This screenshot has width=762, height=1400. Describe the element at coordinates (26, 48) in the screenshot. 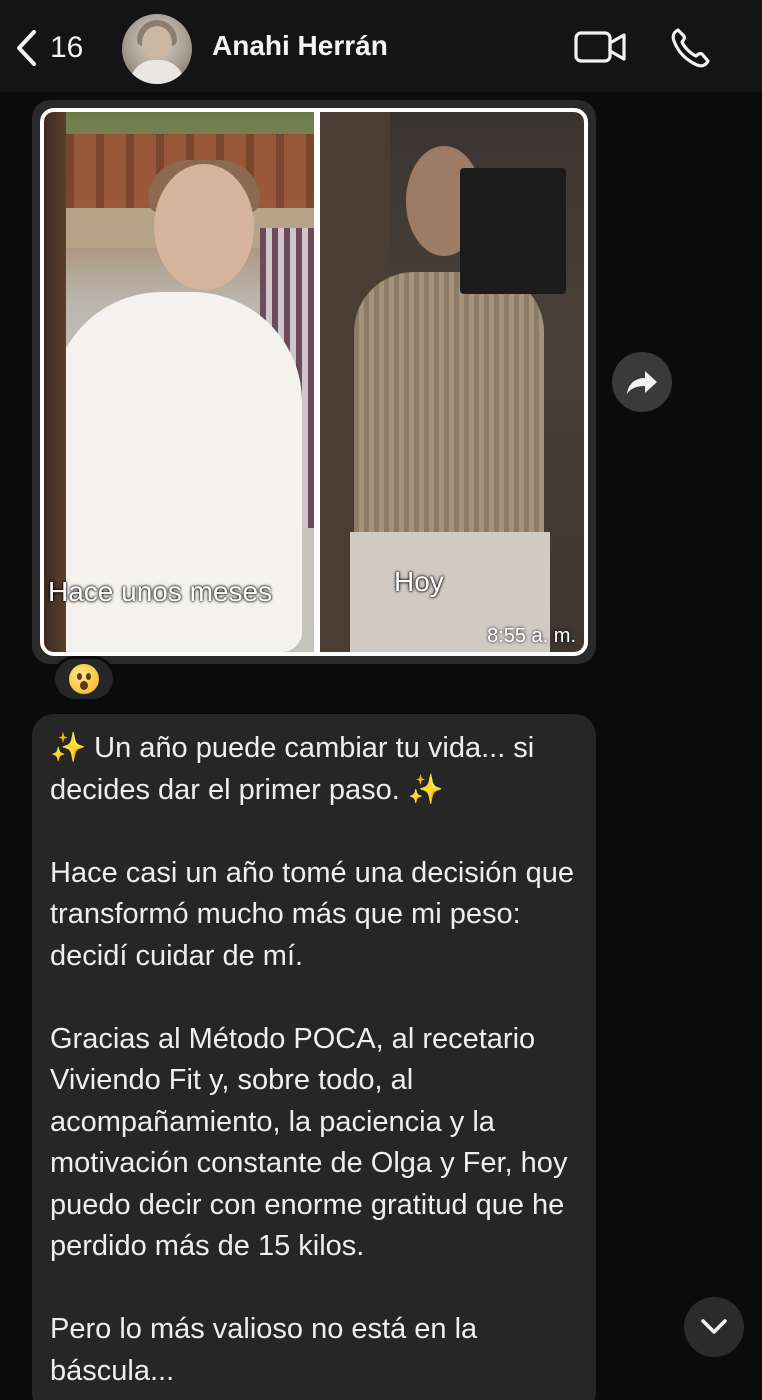

I see `chevron-left-icon` at that location.